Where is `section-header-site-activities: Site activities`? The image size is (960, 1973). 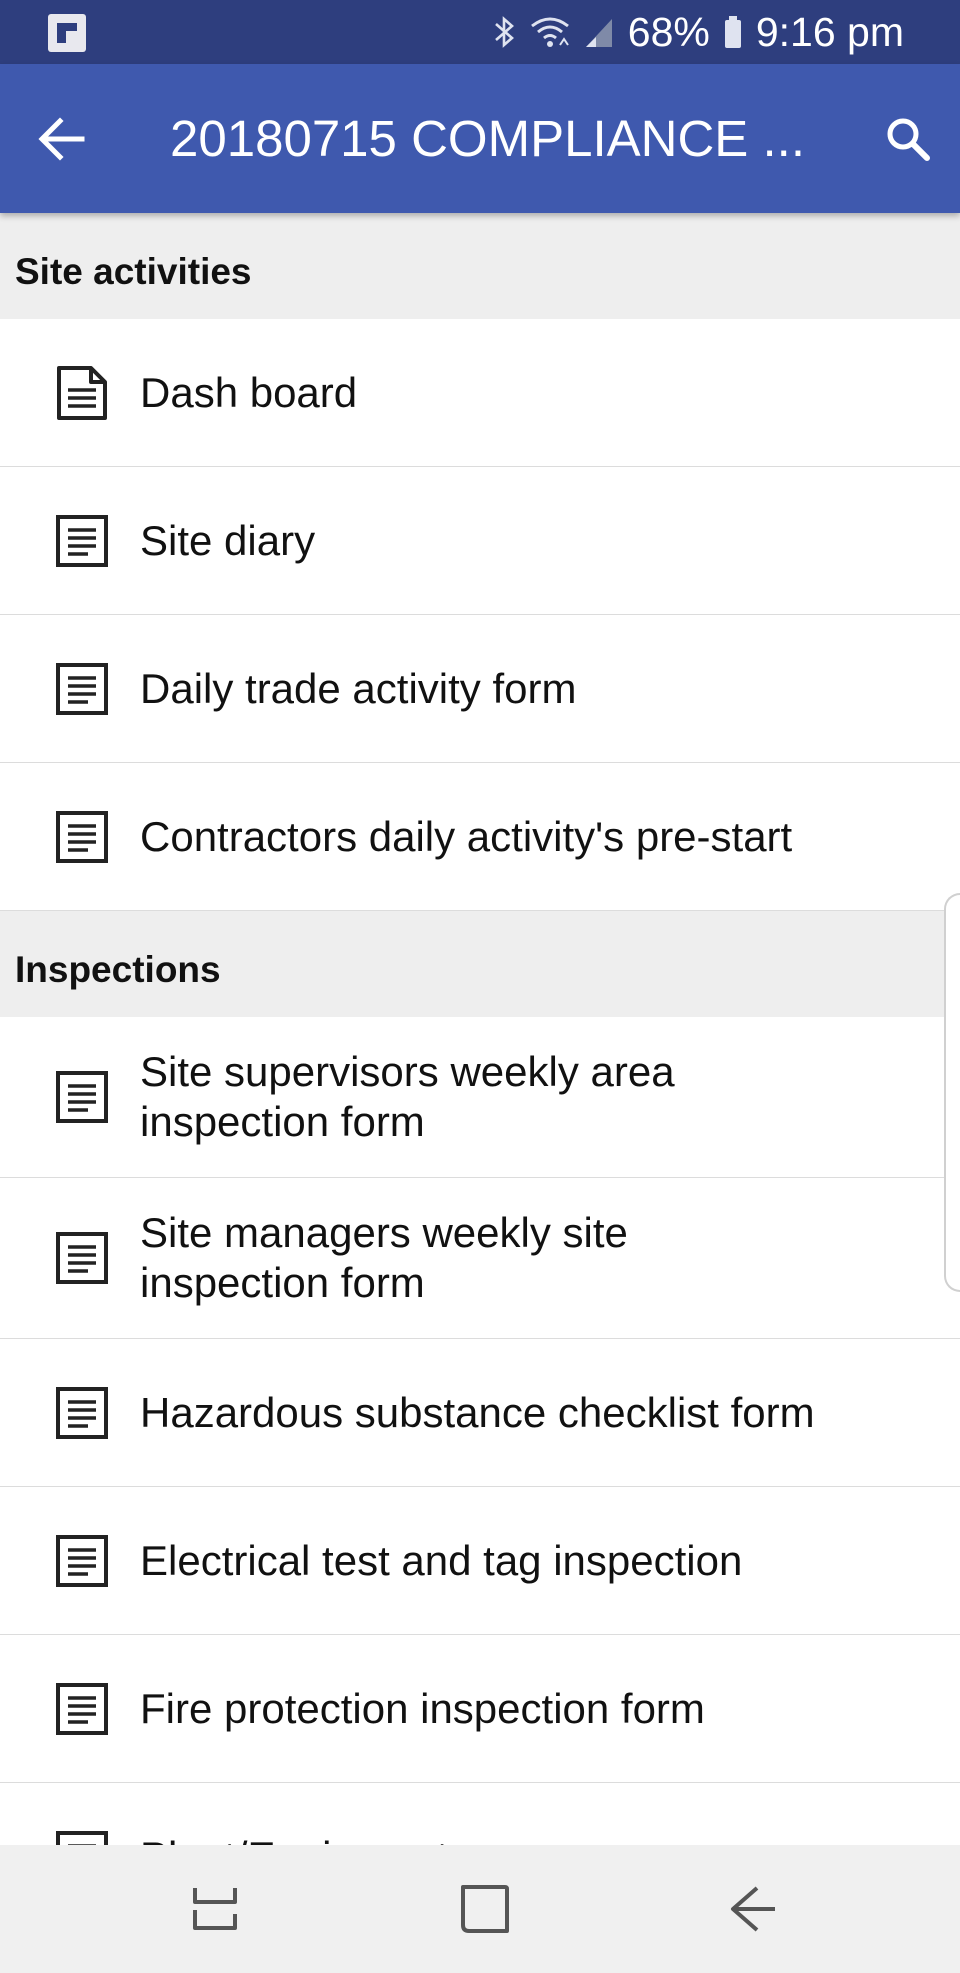 section-header-site-activities: Site activities is located at coordinates (480, 266).